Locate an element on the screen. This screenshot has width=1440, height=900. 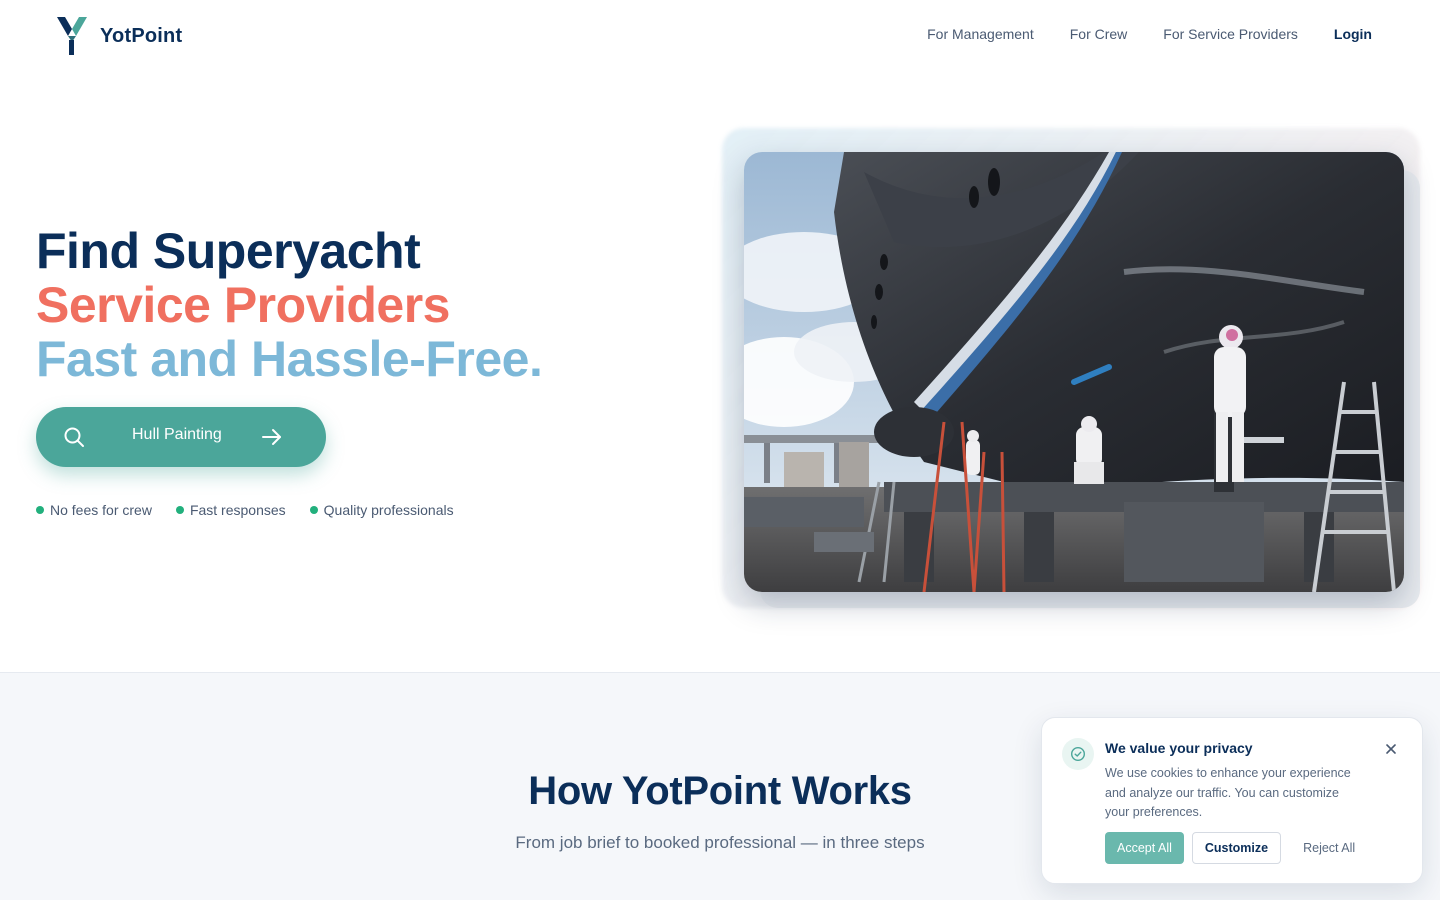
feature-item: No fees for crew is located at coordinates (94, 510).